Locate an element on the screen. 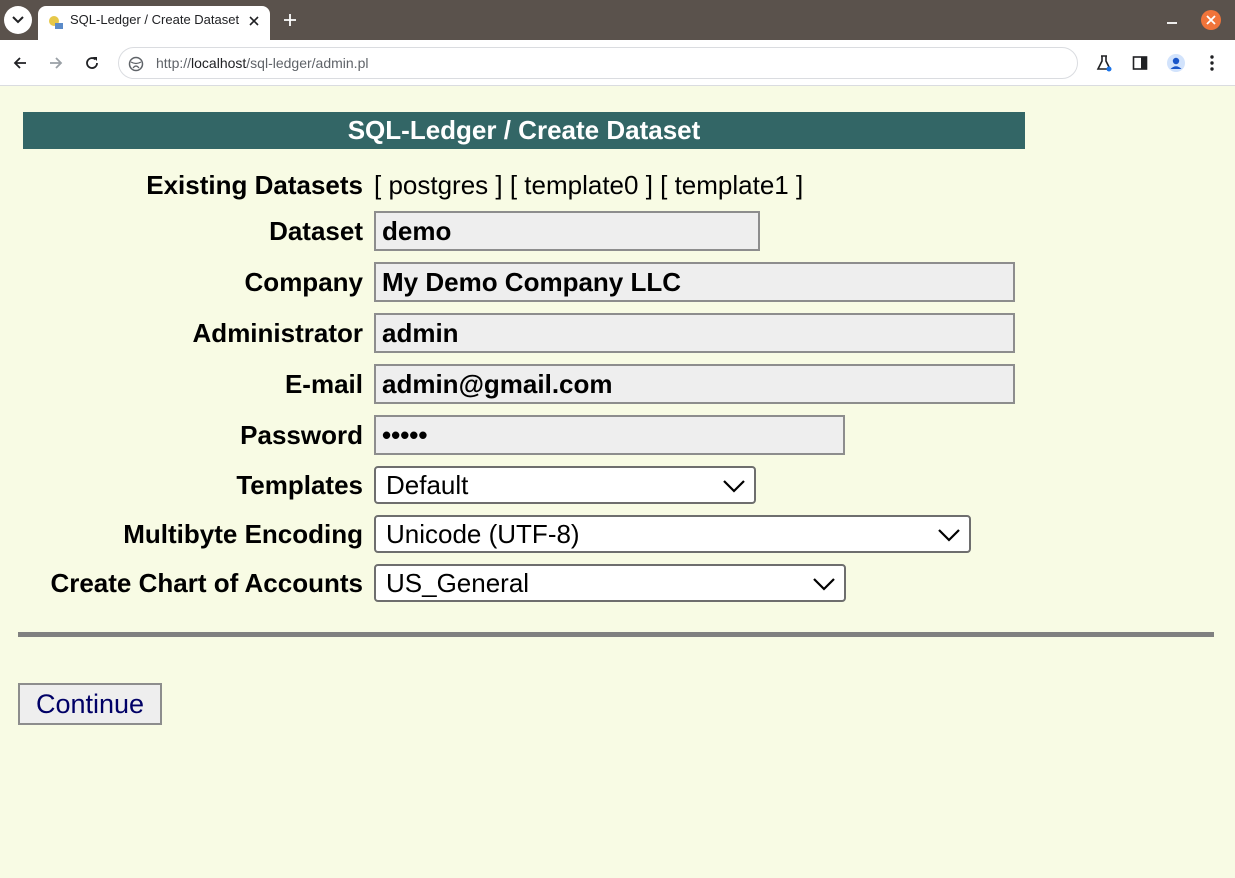  labs-button is located at coordinates (1104, 63).